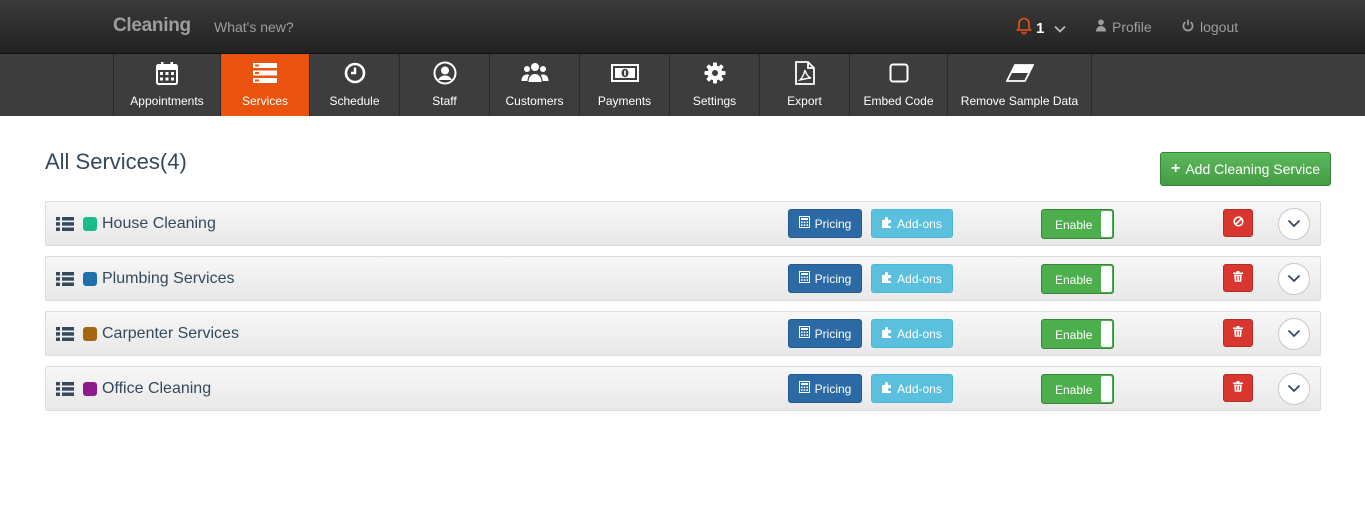  What do you see at coordinates (714, 101) in the screenshot?
I see `nav-label: Settings` at bounding box center [714, 101].